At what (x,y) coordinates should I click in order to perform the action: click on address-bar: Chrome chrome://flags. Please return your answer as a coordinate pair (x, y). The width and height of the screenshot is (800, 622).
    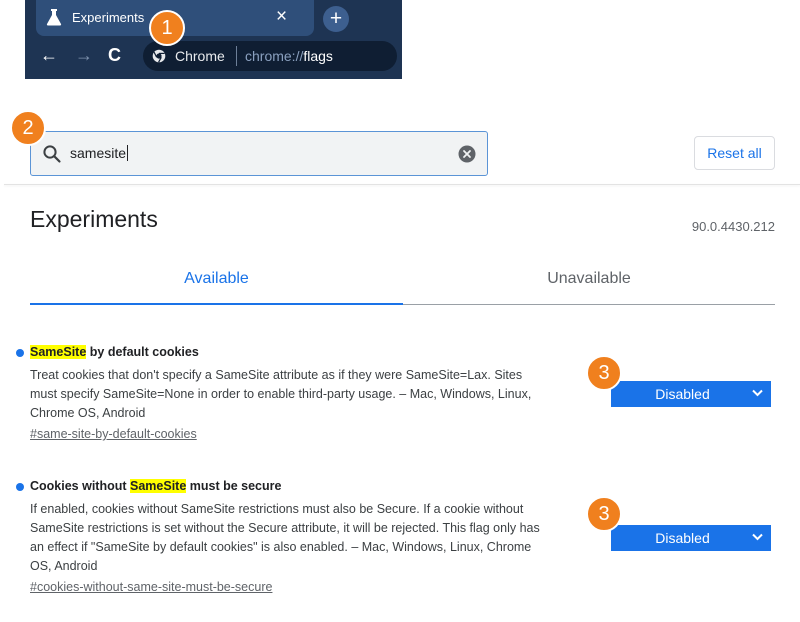
    Looking at the image, I should click on (270, 56).